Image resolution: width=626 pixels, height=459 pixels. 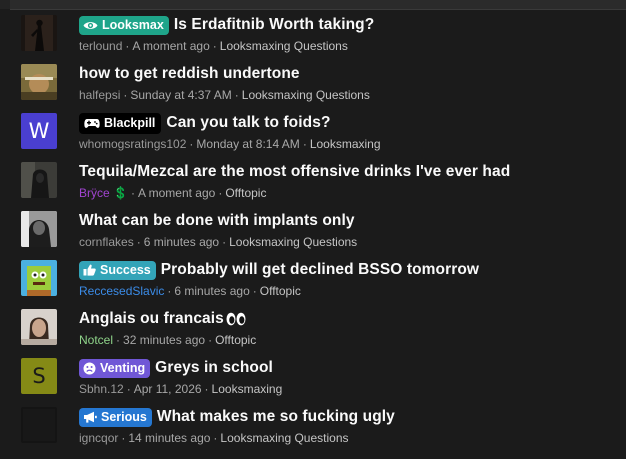 I want to click on thread-title: Greys in school, so click(x=214, y=368).